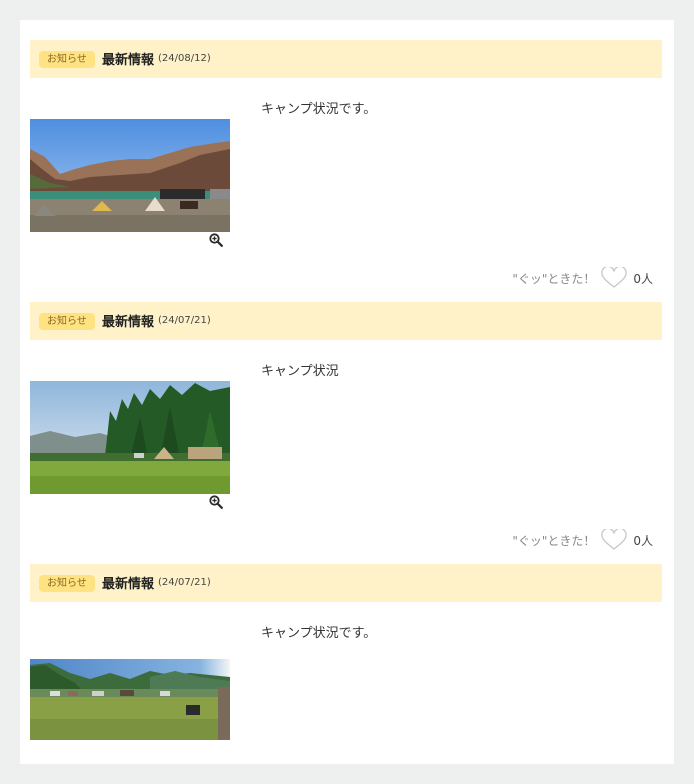 The width and height of the screenshot is (694, 784). What do you see at coordinates (346, 59) in the screenshot?
I see `post-header: お知らせ 最新情報 (24/08/12)` at bounding box center [346, 59].